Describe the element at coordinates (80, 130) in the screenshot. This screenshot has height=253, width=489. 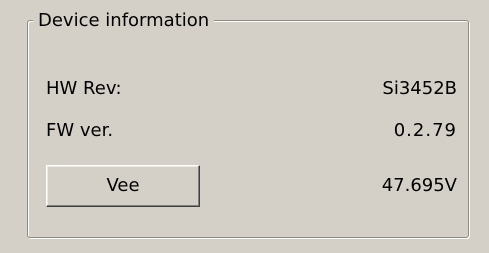
I see `fw-ver-label: FW ver.` at that location.